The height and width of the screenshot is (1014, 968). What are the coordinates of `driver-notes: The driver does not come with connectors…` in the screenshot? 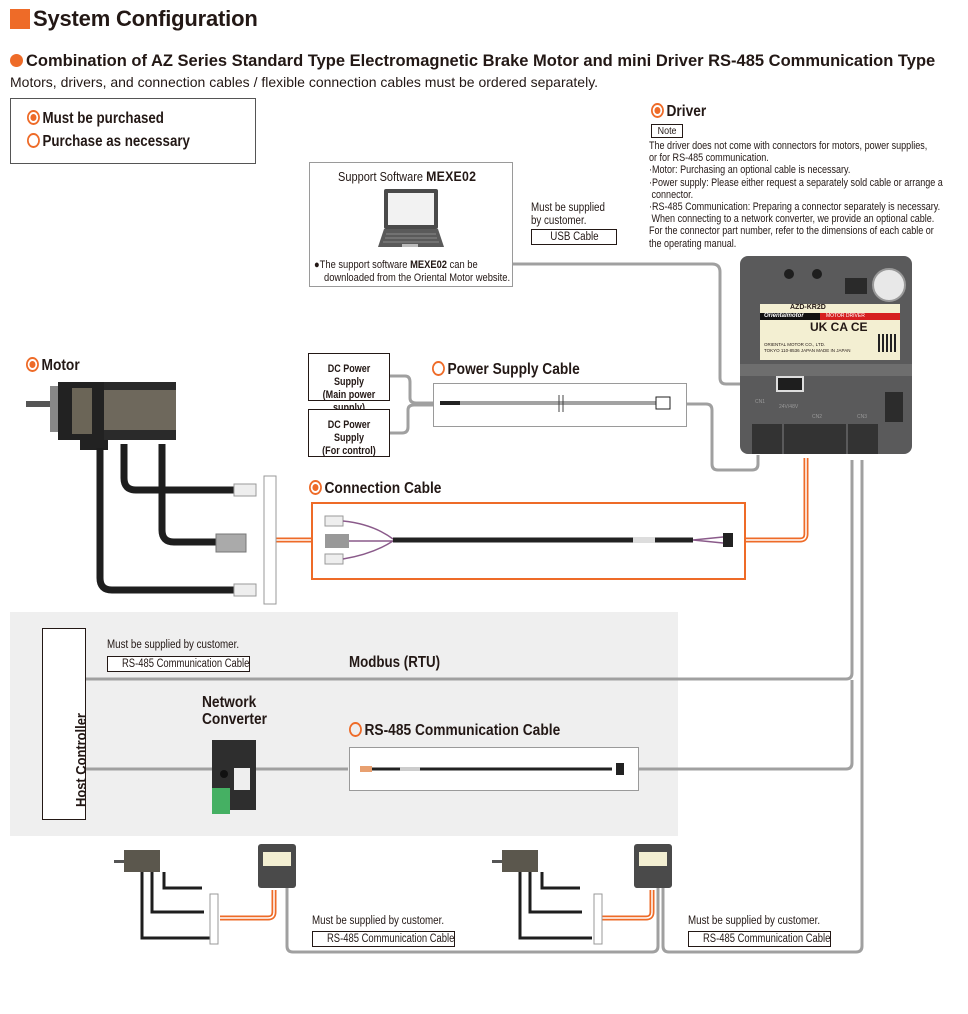 It's located at (796, 195).